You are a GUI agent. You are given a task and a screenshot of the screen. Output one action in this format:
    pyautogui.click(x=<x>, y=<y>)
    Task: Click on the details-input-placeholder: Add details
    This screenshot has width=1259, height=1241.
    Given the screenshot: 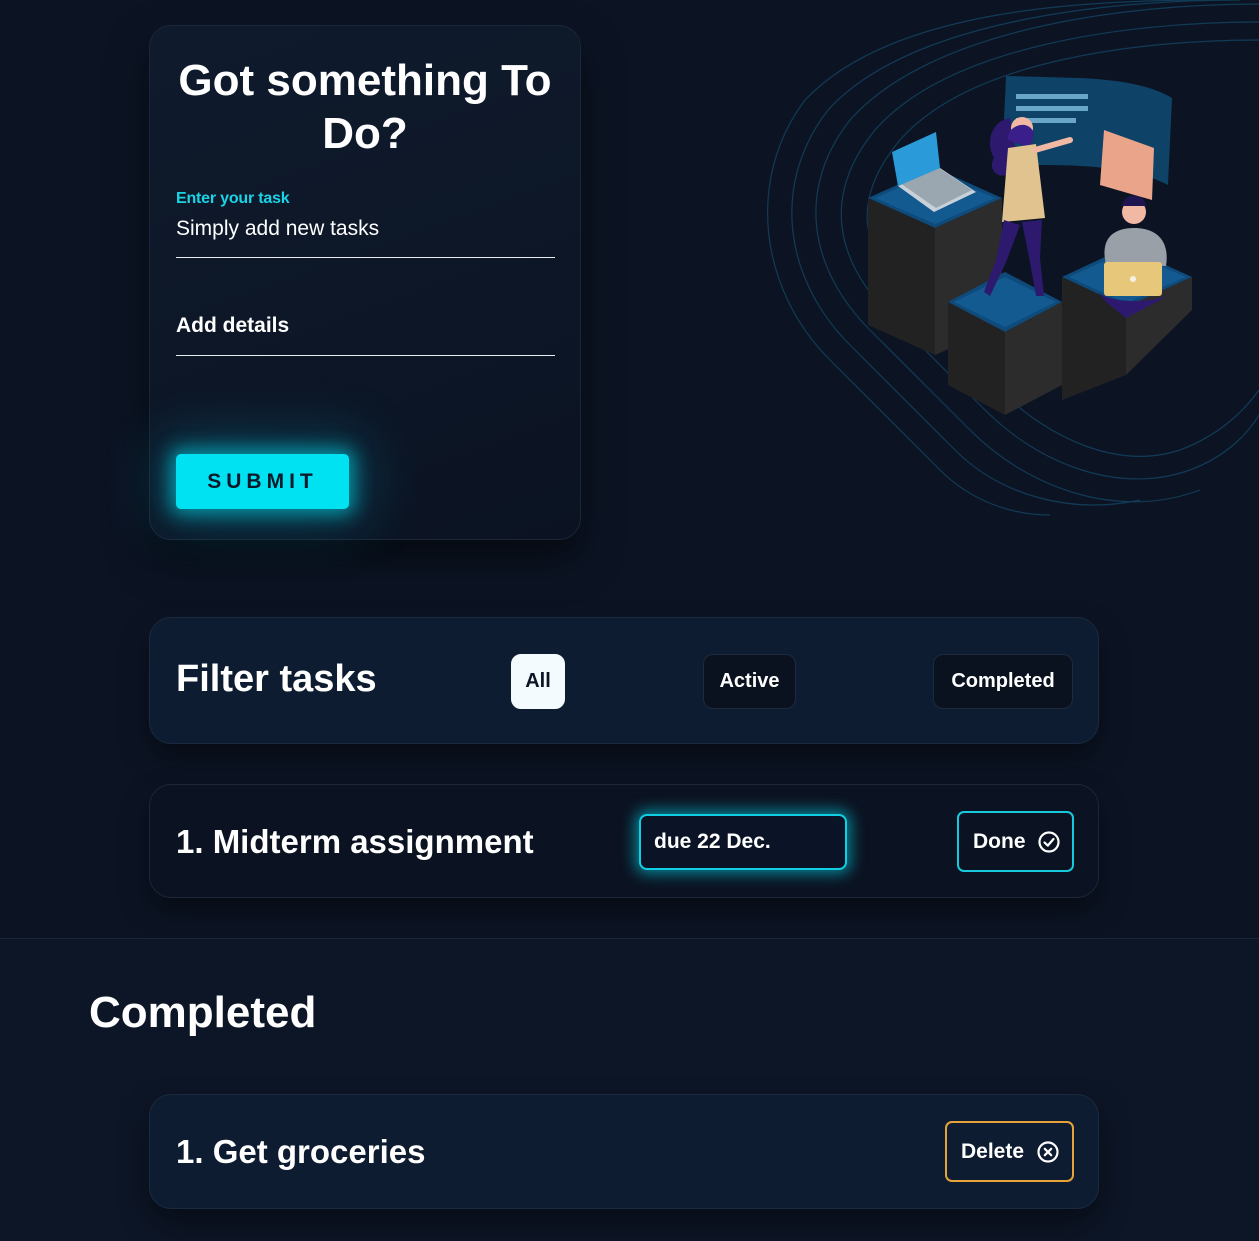 What is the action you would take?
    pyautogui.click(x=232, y=326)
    